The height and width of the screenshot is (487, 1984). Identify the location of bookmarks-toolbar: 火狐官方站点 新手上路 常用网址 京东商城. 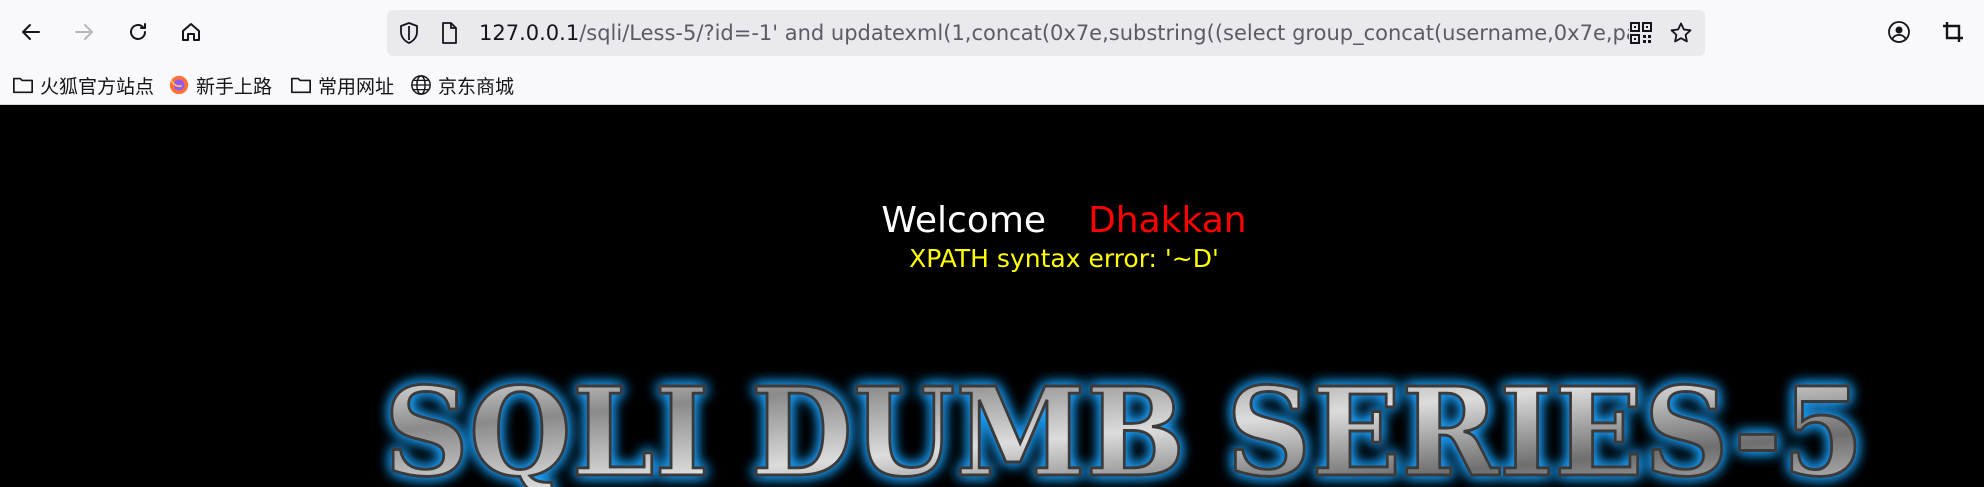
(992, 85).